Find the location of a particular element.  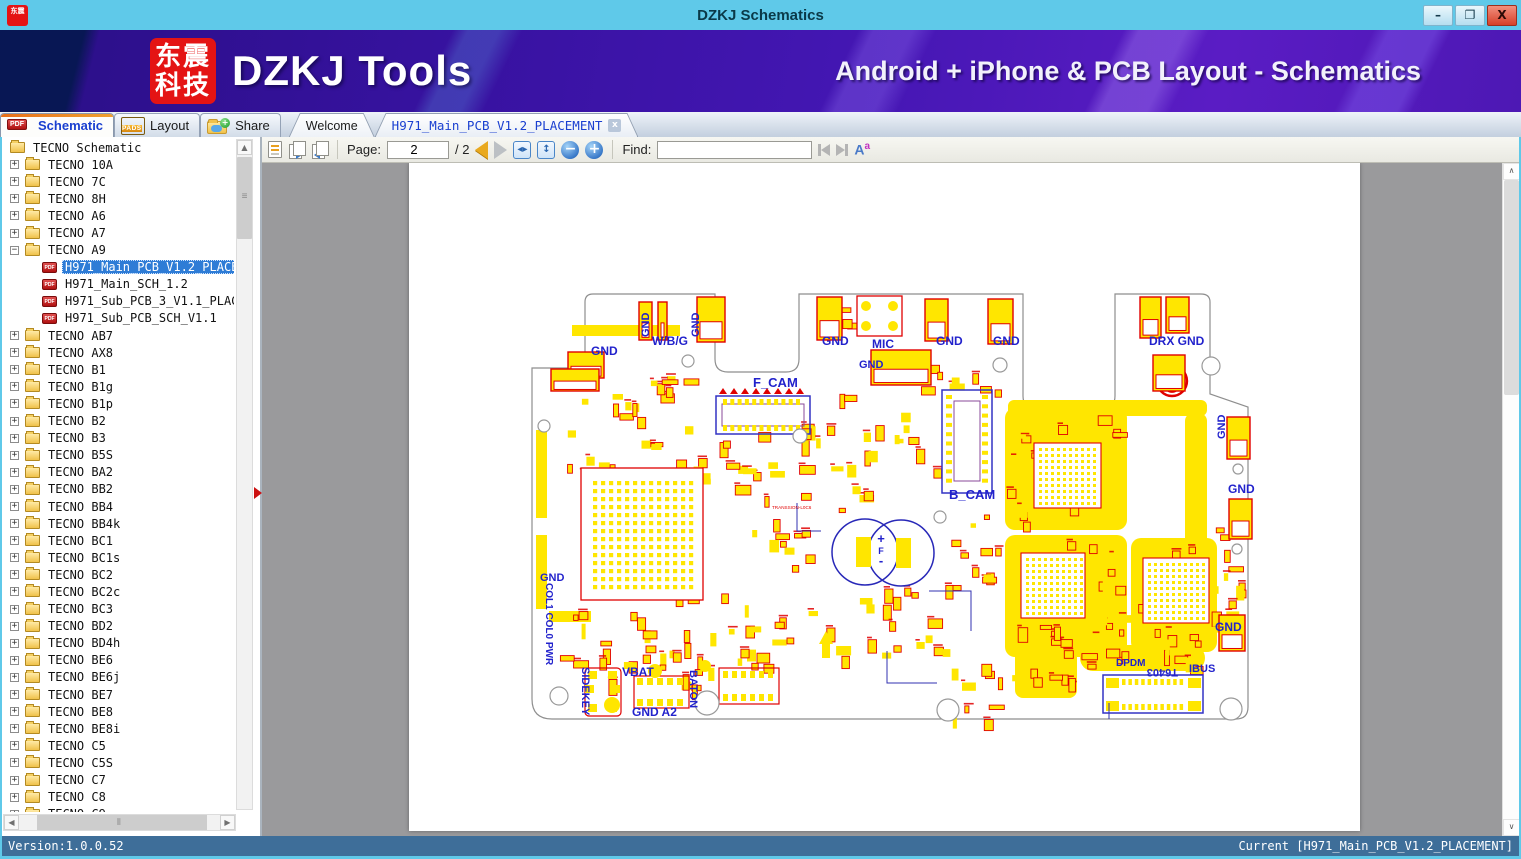

tree-item-folder: + TECNO 7C is located at coordinates (118, 181).